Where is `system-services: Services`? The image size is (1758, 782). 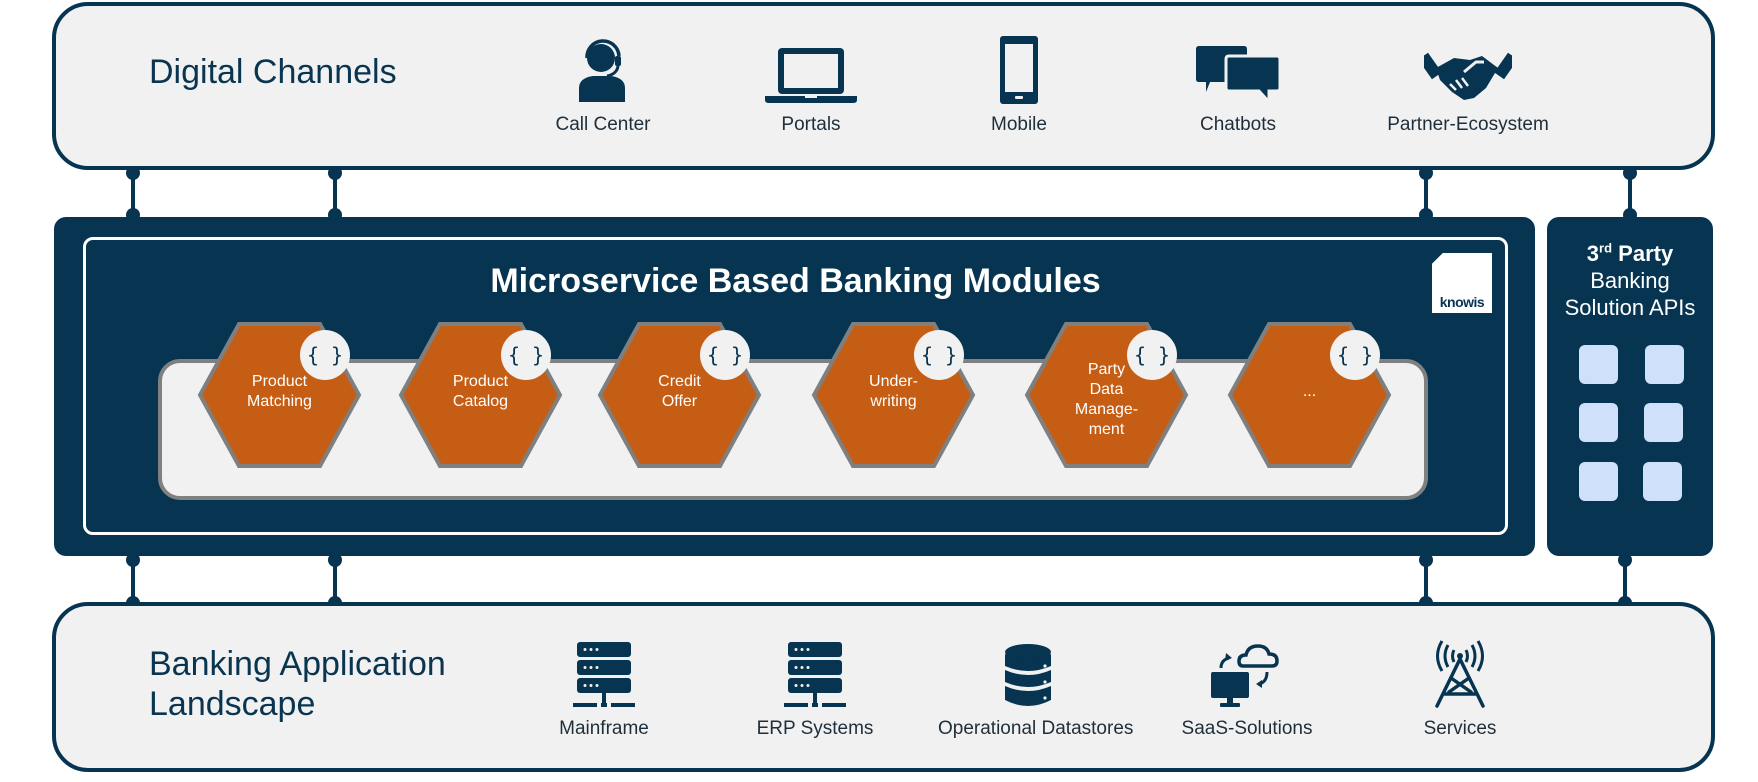
system-services: Services is located at coordinates (1460, 688).